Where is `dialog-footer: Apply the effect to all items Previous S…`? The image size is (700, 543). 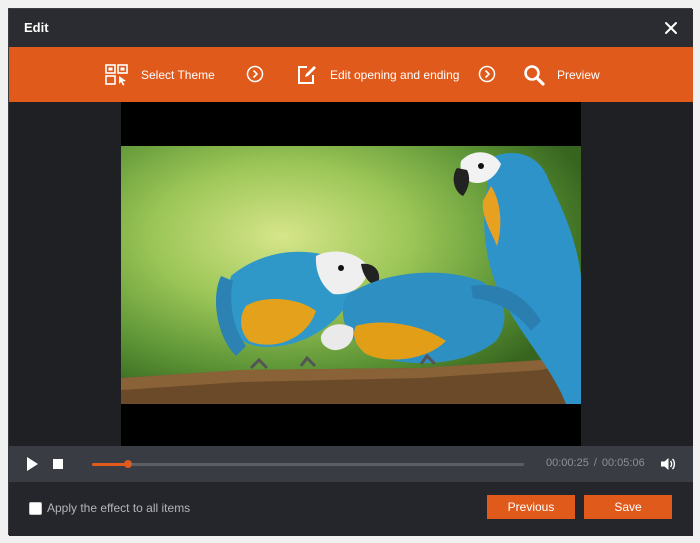 dialog-footer: Apply the effect to all items Previous S… is located at coordinates (351, 509).